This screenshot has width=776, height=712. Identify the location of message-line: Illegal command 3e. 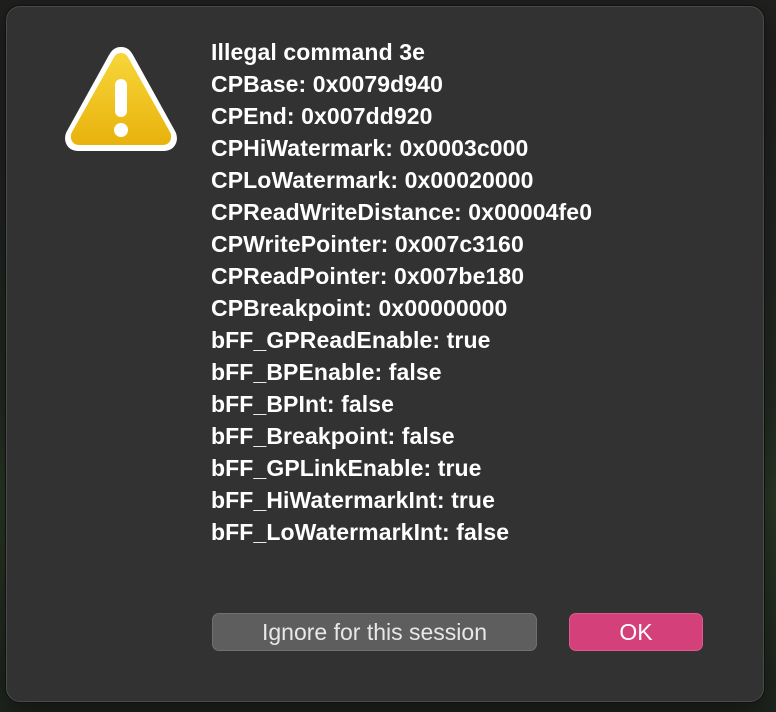
(318, 52).